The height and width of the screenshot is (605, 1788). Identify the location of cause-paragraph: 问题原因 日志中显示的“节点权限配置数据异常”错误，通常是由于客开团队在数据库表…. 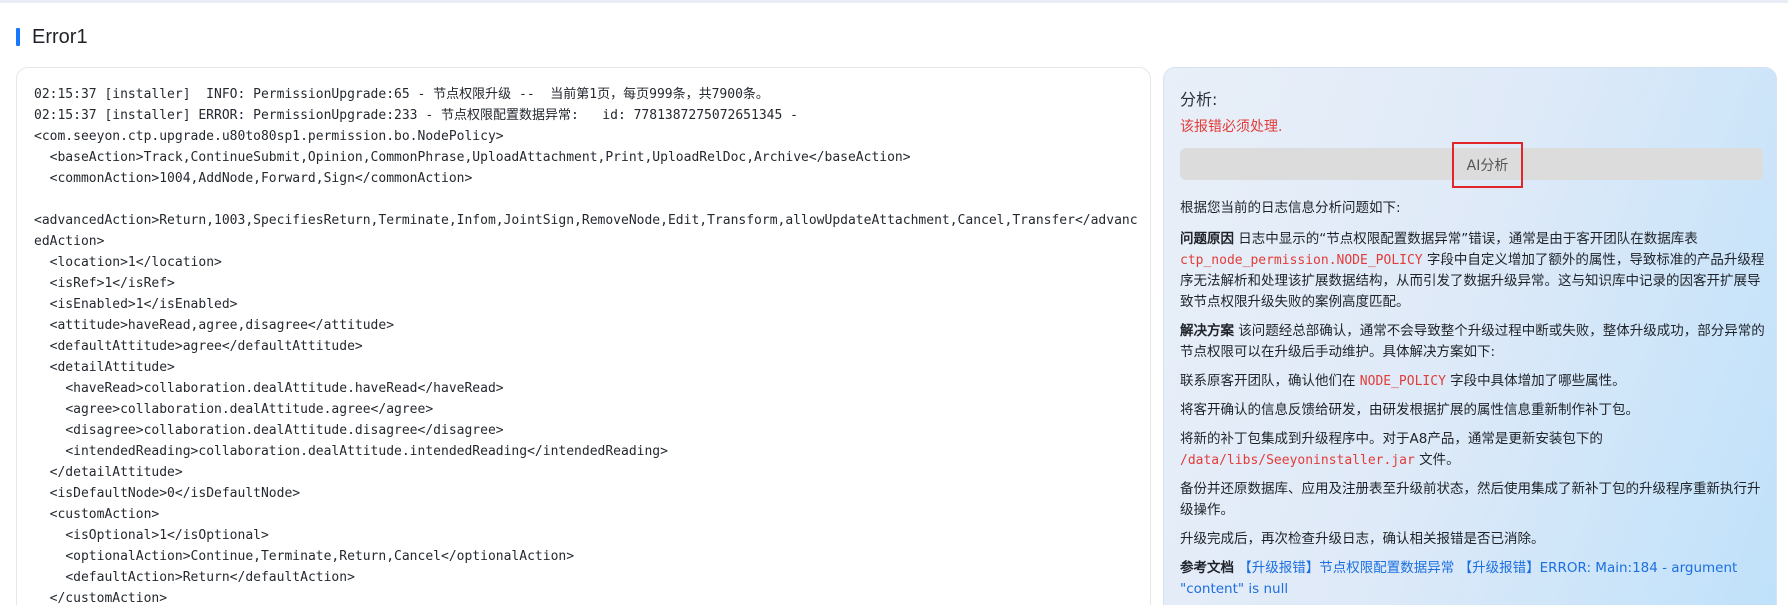
(1472, 271).